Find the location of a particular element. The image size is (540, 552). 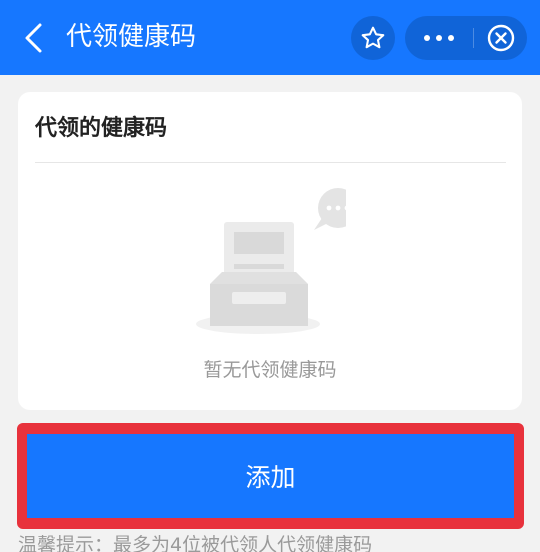

tip-text: 温馨提示：最多为4位被代领人代领健康码 is located at coordinates (195, 543).